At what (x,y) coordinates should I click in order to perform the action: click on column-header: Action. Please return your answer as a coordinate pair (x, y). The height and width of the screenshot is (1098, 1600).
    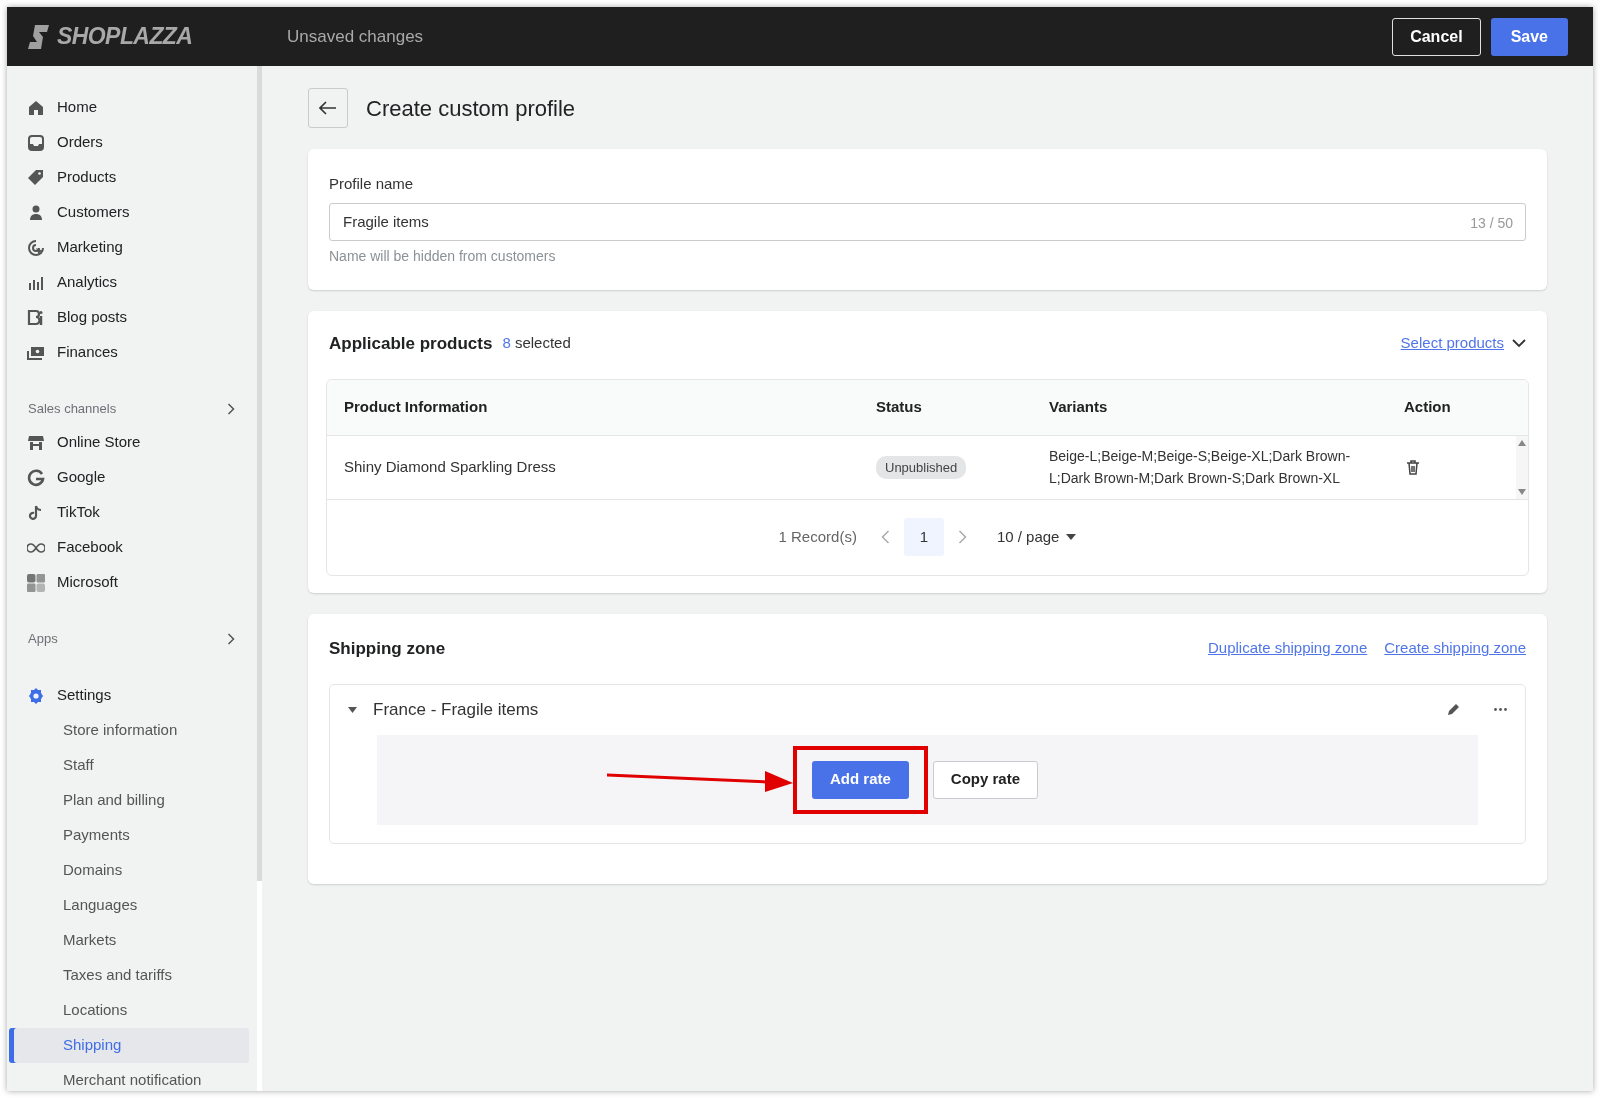
    Looking at the image, I should click on (1428, 406).